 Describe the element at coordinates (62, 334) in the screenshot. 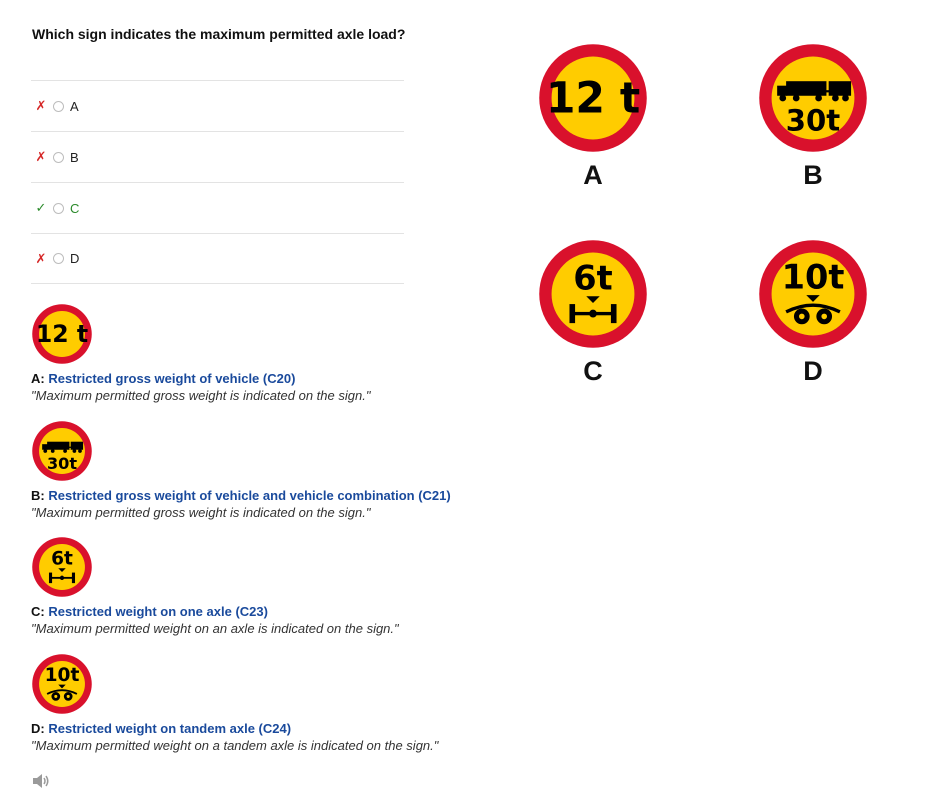

I see `sign-a-thumbnail` at that location.